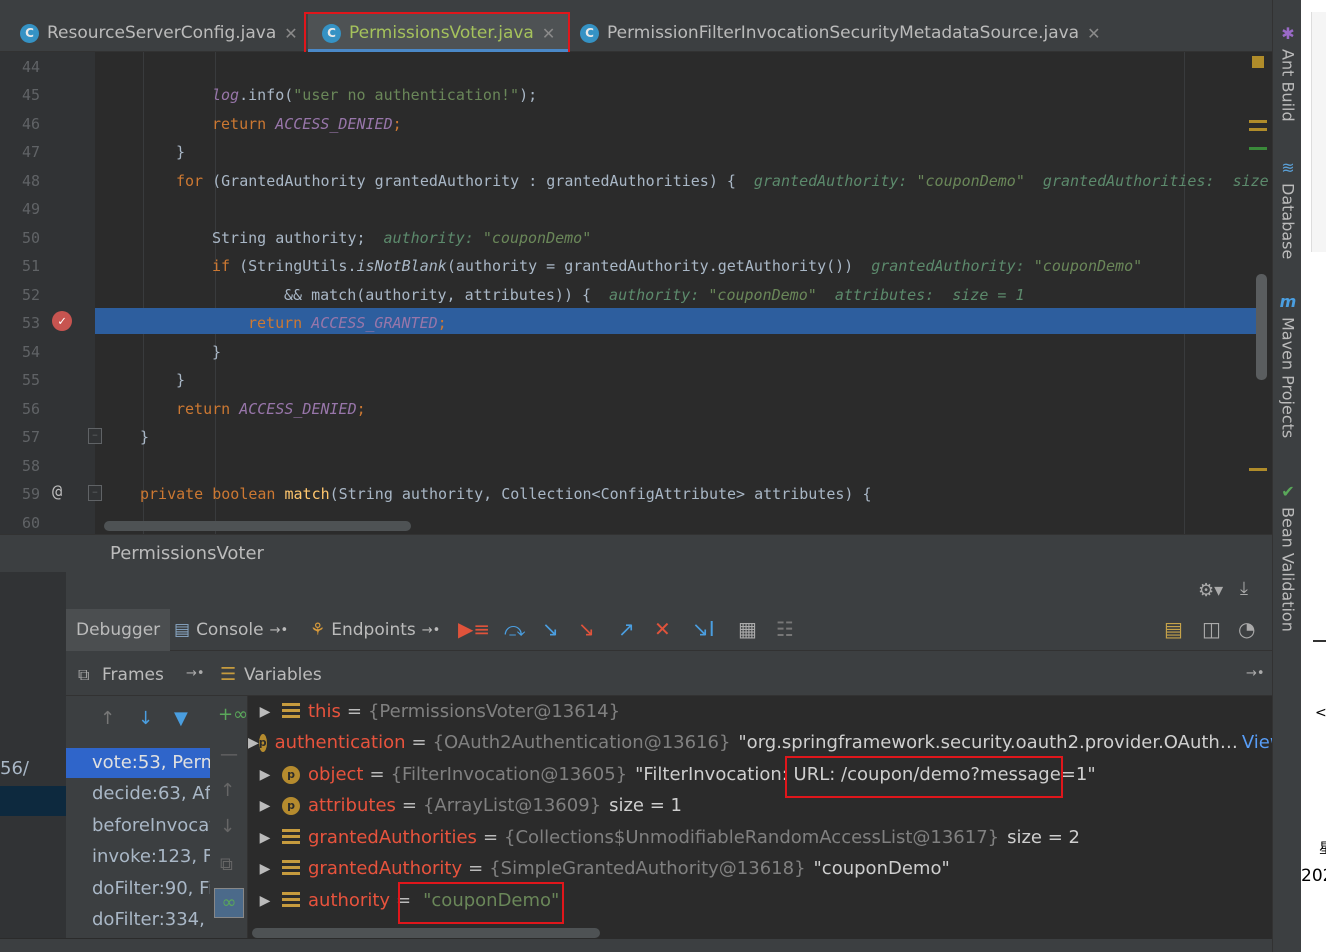 Image resolution: width=1326 pixels, height=952 pixels. What do you see at coordinates (760, 711) in the screenshot?
I see `variable-row: ▶ this = {PermissionsVoter@13614}` at bounding box center [760, 711].